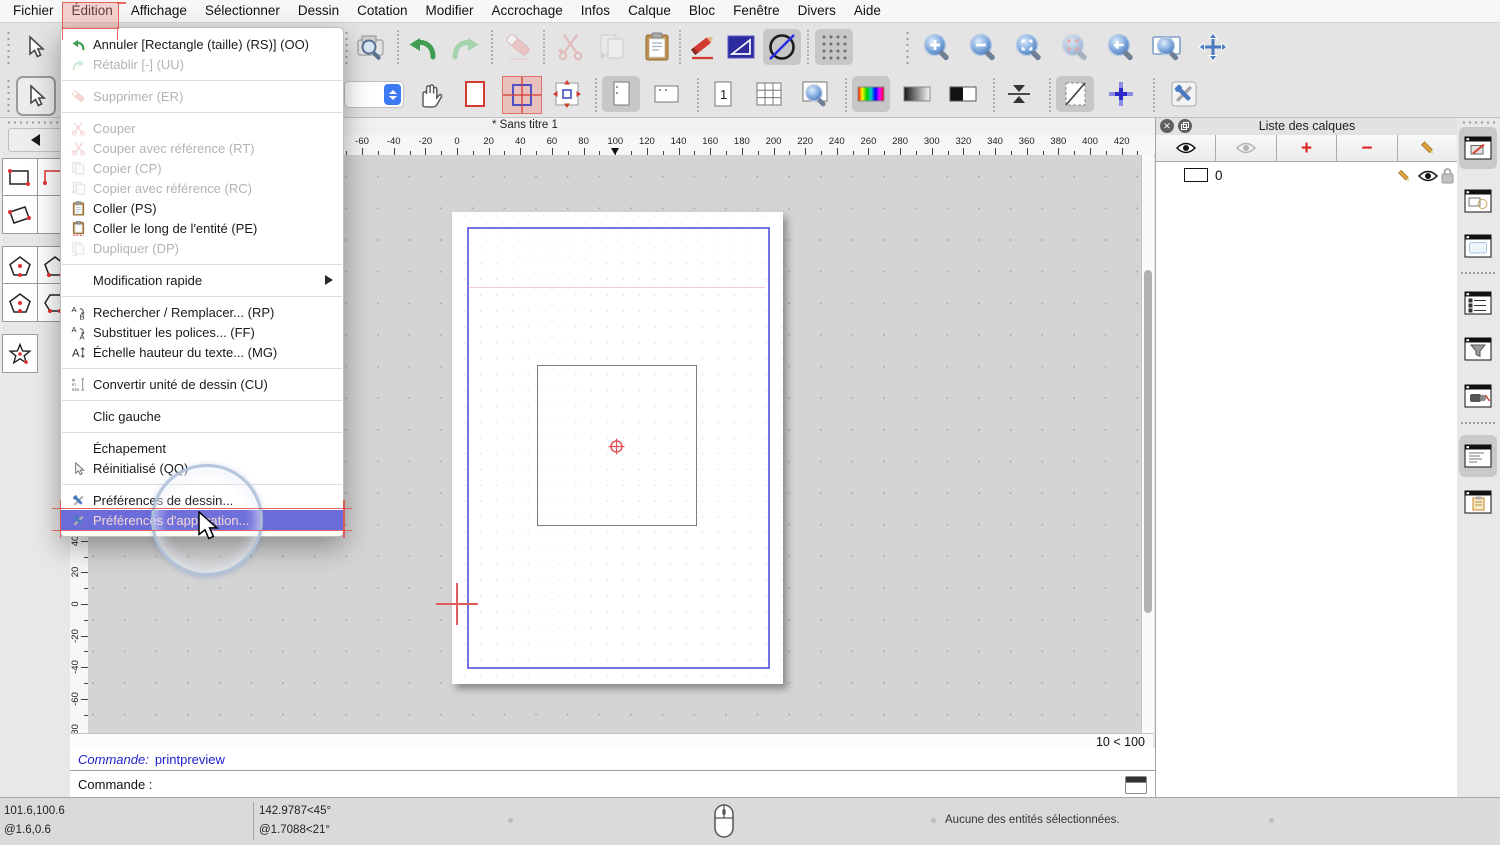  I want to click on add-layer-button: +, so click(1307, 148).